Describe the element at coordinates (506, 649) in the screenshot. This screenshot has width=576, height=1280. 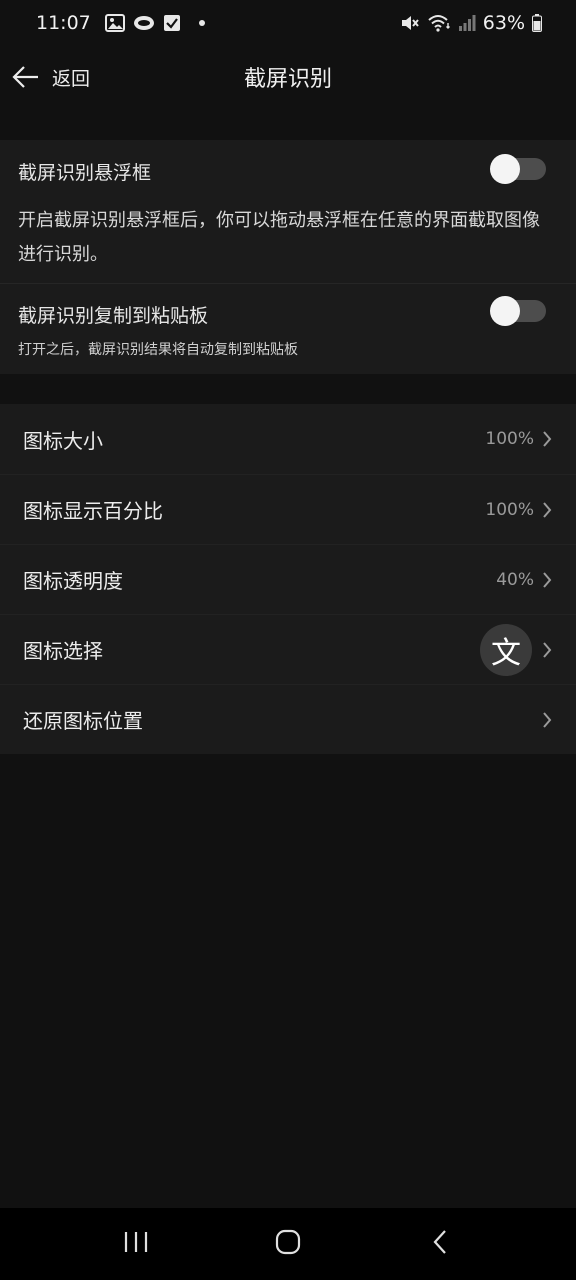
I see `text-recognition-icon: 文` at that location.